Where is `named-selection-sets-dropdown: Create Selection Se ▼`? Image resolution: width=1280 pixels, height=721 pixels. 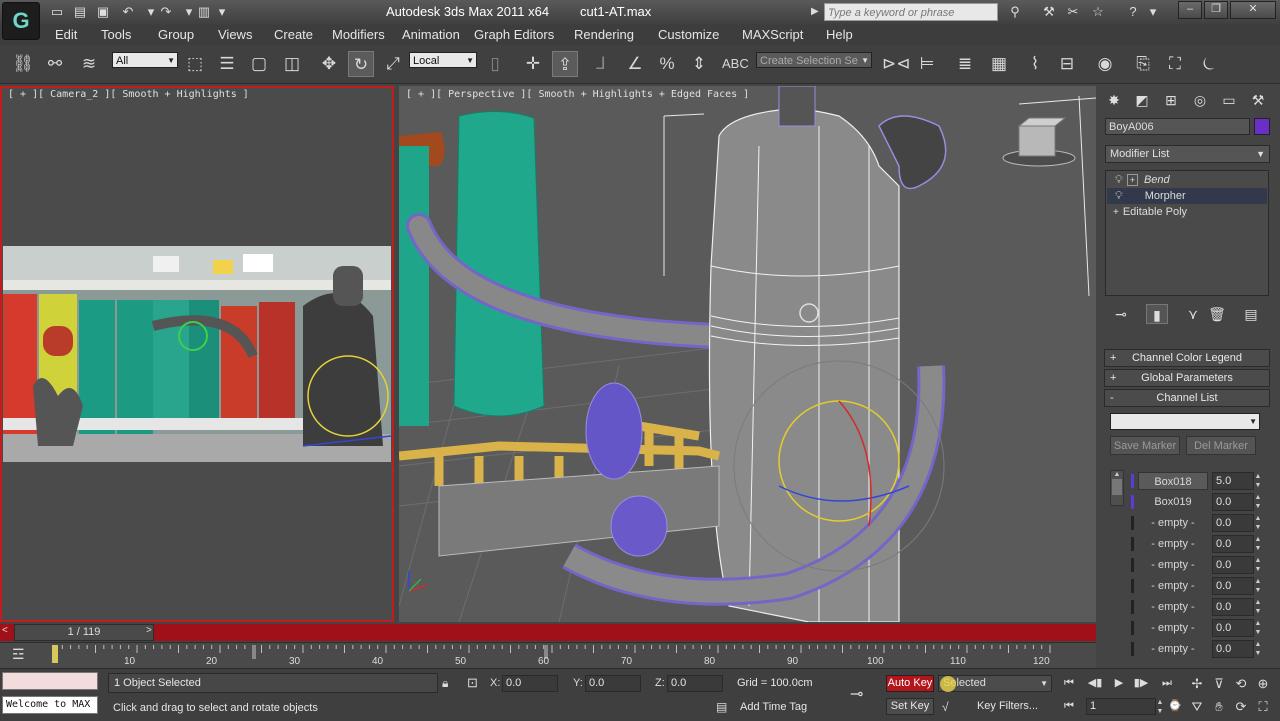 named-selection-sets-dropdown: Create Selection Se ▼ is located at coordinates (814, 60).